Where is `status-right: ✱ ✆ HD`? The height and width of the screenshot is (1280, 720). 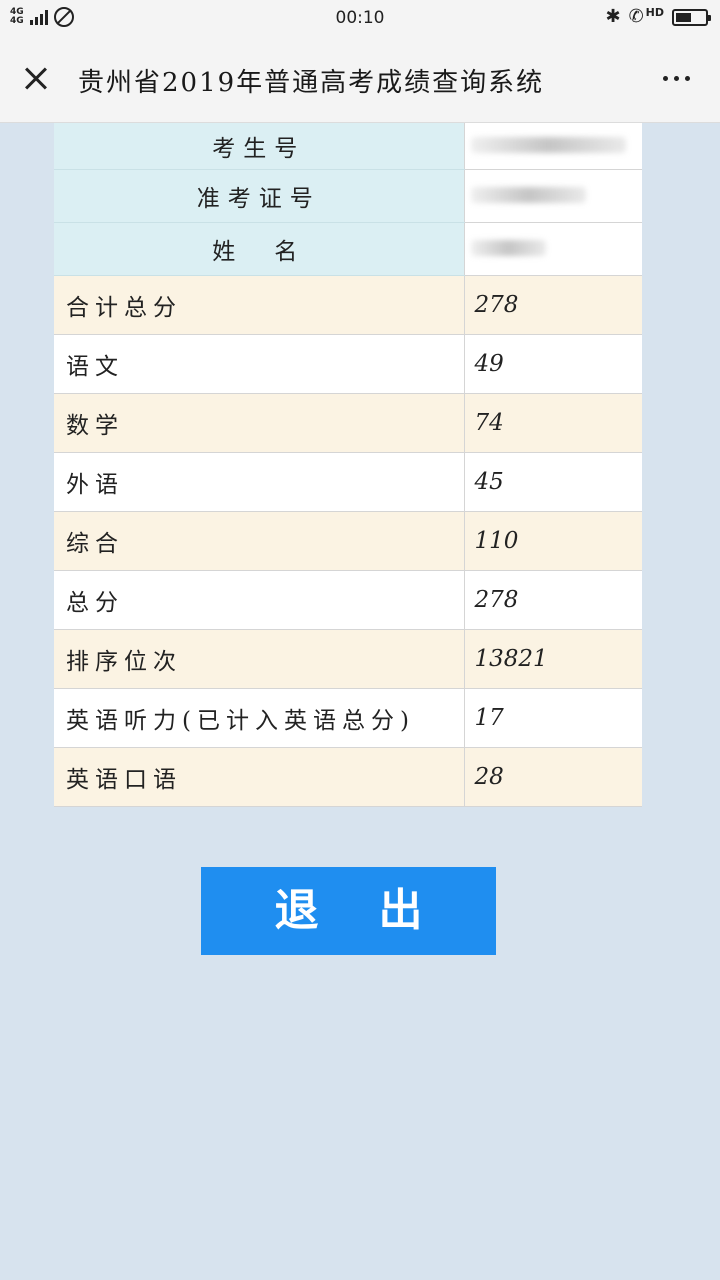 status-right: ✱ ✆ HD is located at coordinates (658, 16).